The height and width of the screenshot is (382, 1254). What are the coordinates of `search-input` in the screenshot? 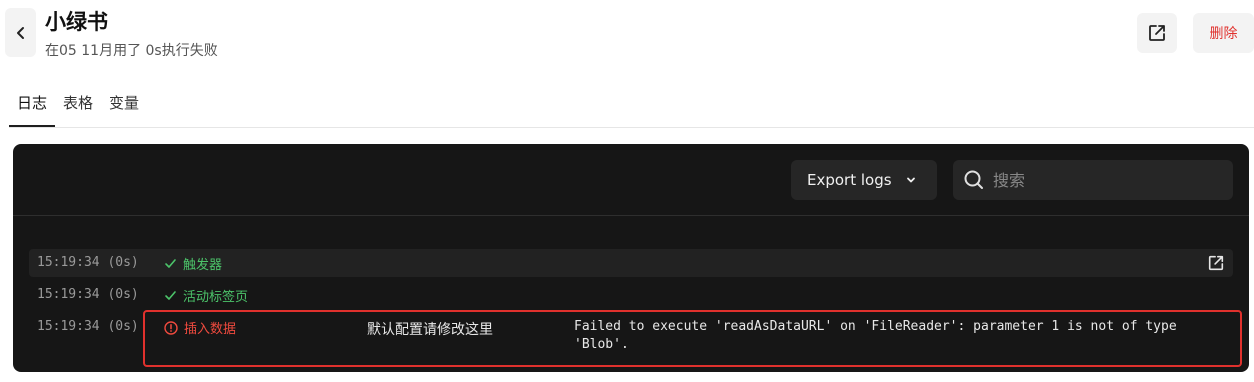 It's located at (1103, 180).